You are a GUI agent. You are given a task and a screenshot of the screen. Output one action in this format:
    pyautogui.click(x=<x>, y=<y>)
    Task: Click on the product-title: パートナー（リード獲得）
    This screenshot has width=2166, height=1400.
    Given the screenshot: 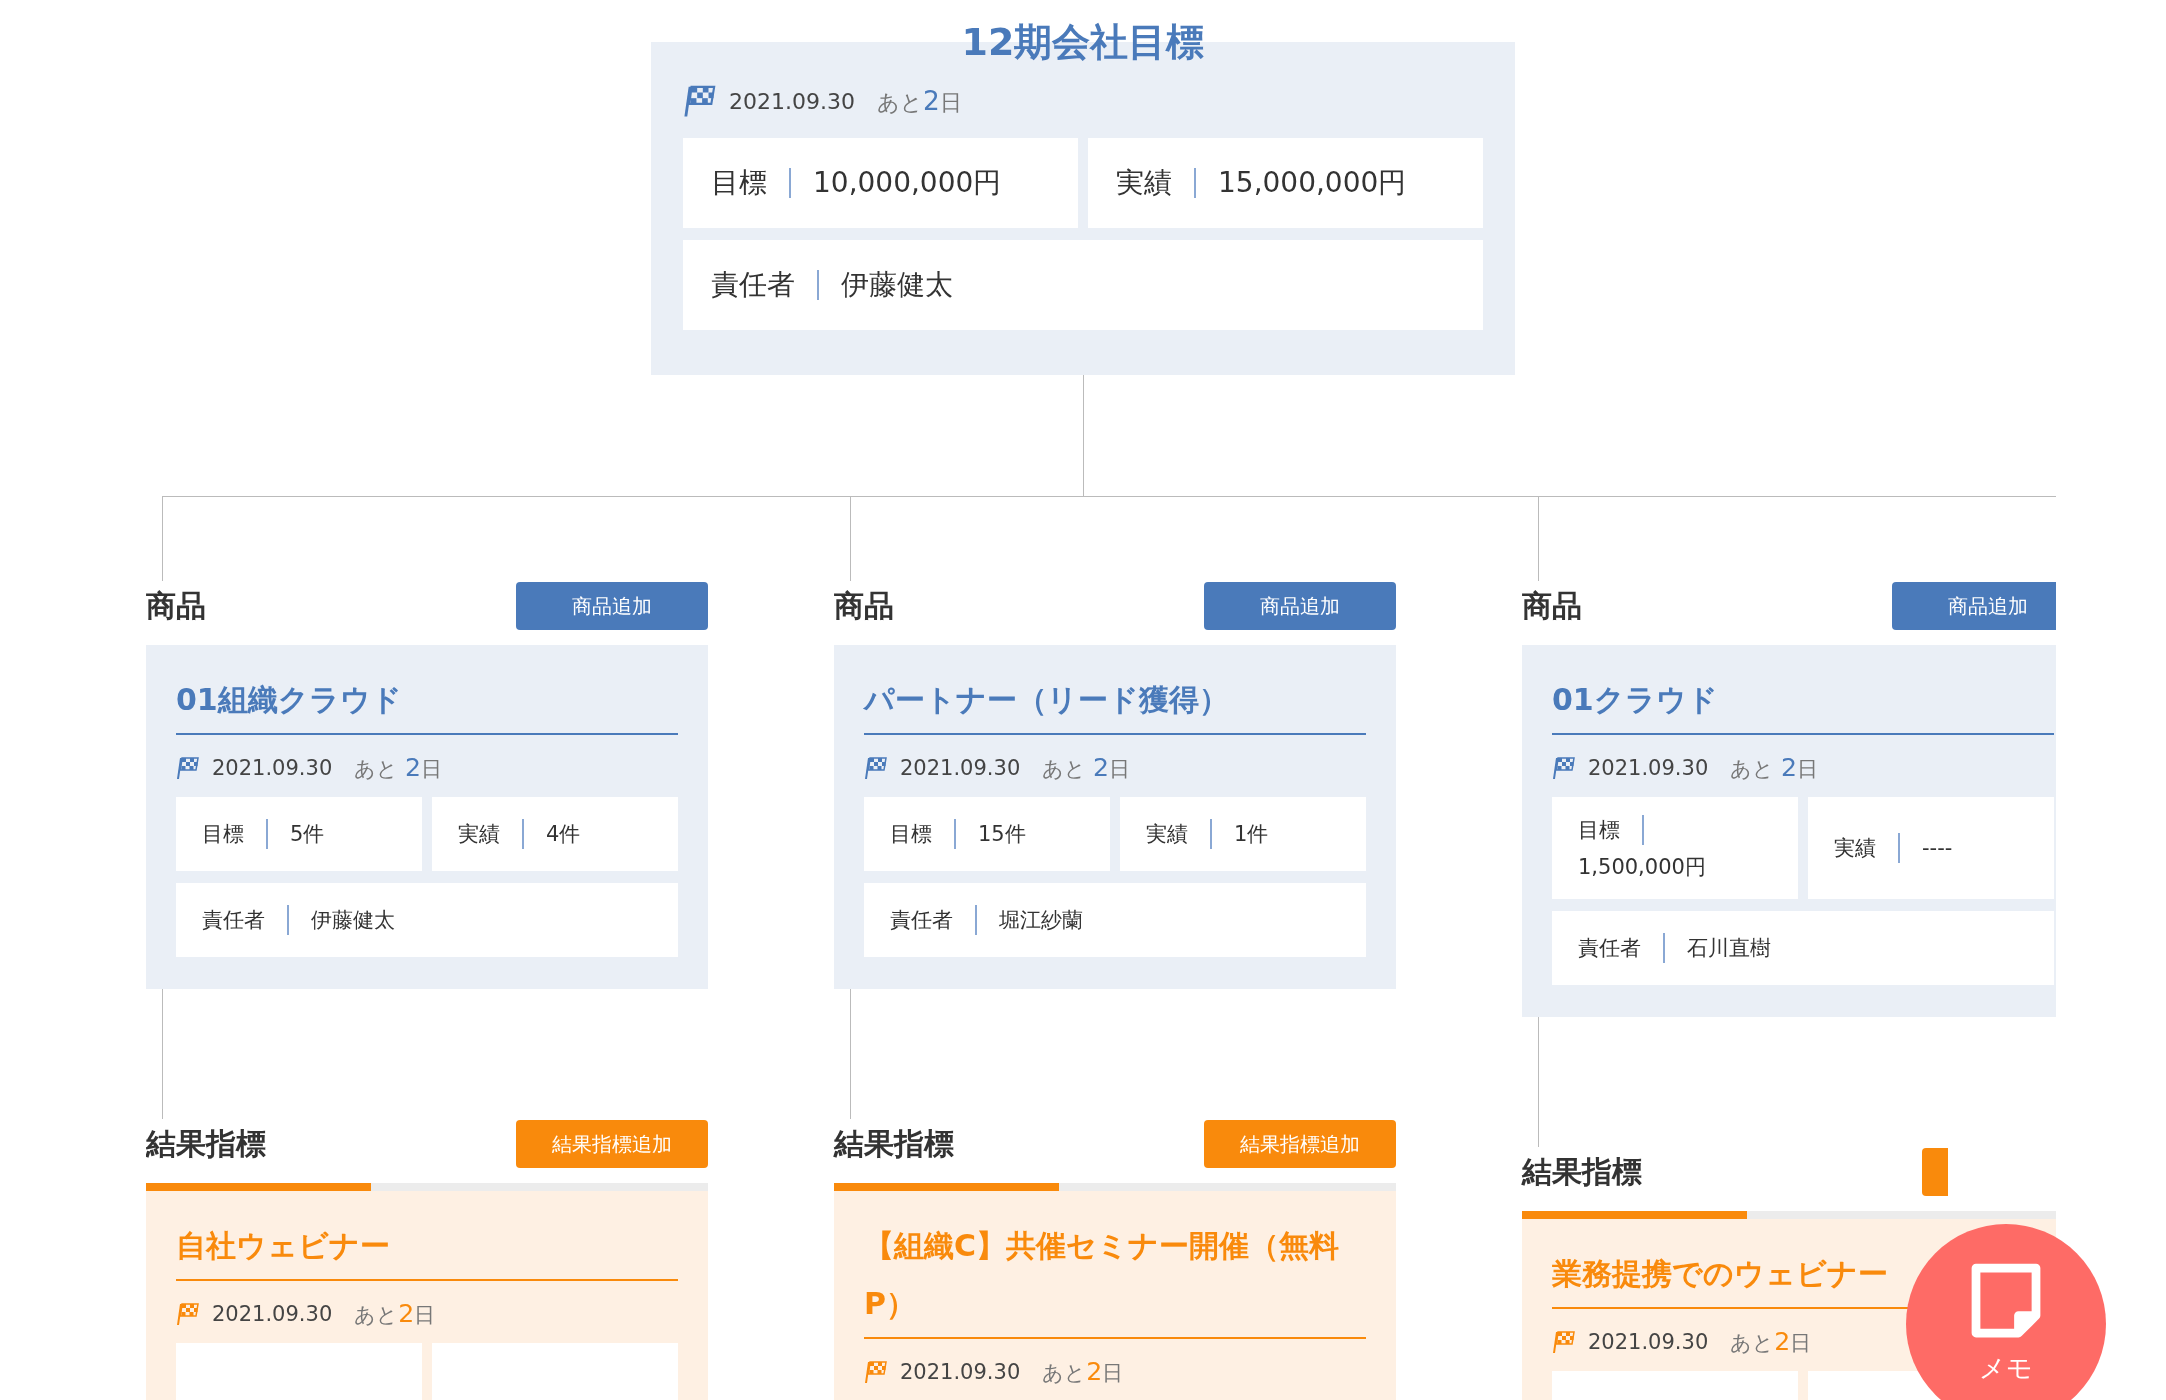 What is the action you would take?
    pyautogui.click(x=1115, y=703)
    